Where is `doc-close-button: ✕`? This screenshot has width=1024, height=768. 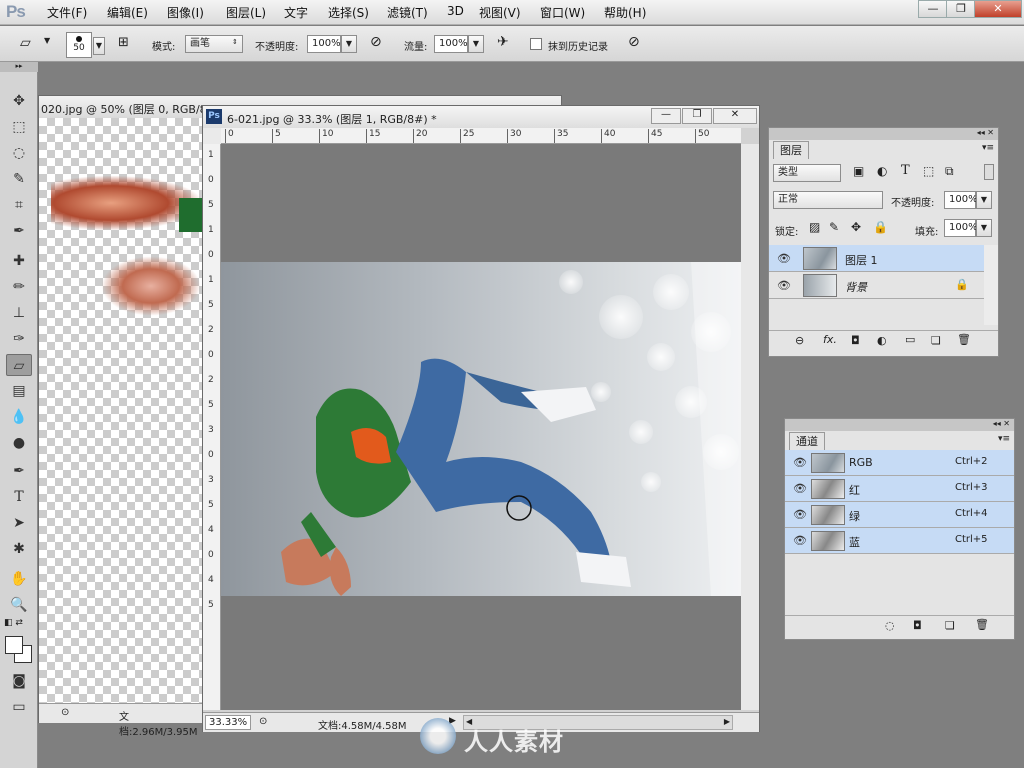
doc-close-button: ✕ is located at coordinates (735, 116).